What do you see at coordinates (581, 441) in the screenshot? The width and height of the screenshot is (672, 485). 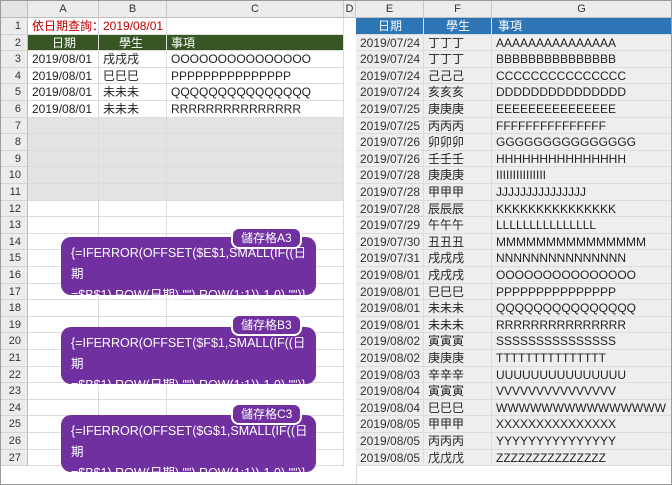 I see `right-table-cell: YYYYYYYYYYYYYYY` at bounding box center [581, 441].